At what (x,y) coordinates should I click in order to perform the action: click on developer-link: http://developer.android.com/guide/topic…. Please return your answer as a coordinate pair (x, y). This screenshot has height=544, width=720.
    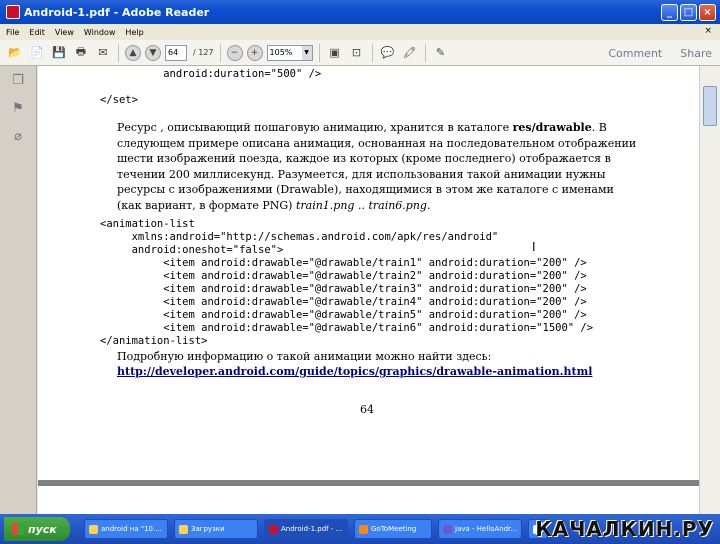
    Looking at the image, I should click on (354, 371).